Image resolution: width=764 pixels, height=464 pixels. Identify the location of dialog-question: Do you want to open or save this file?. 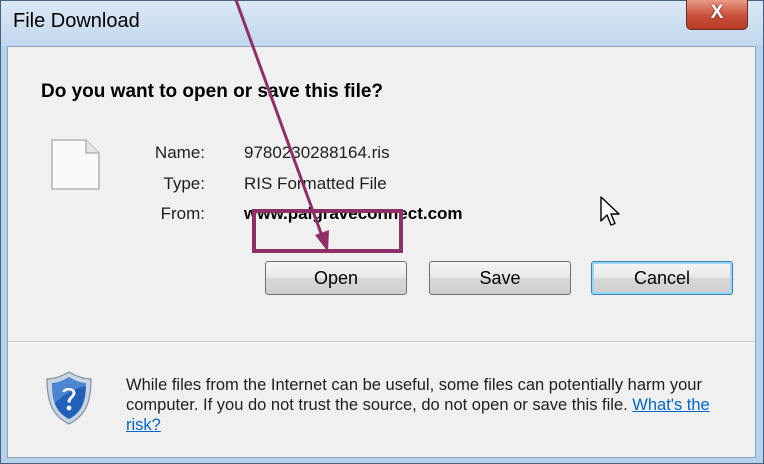
(212, 91).